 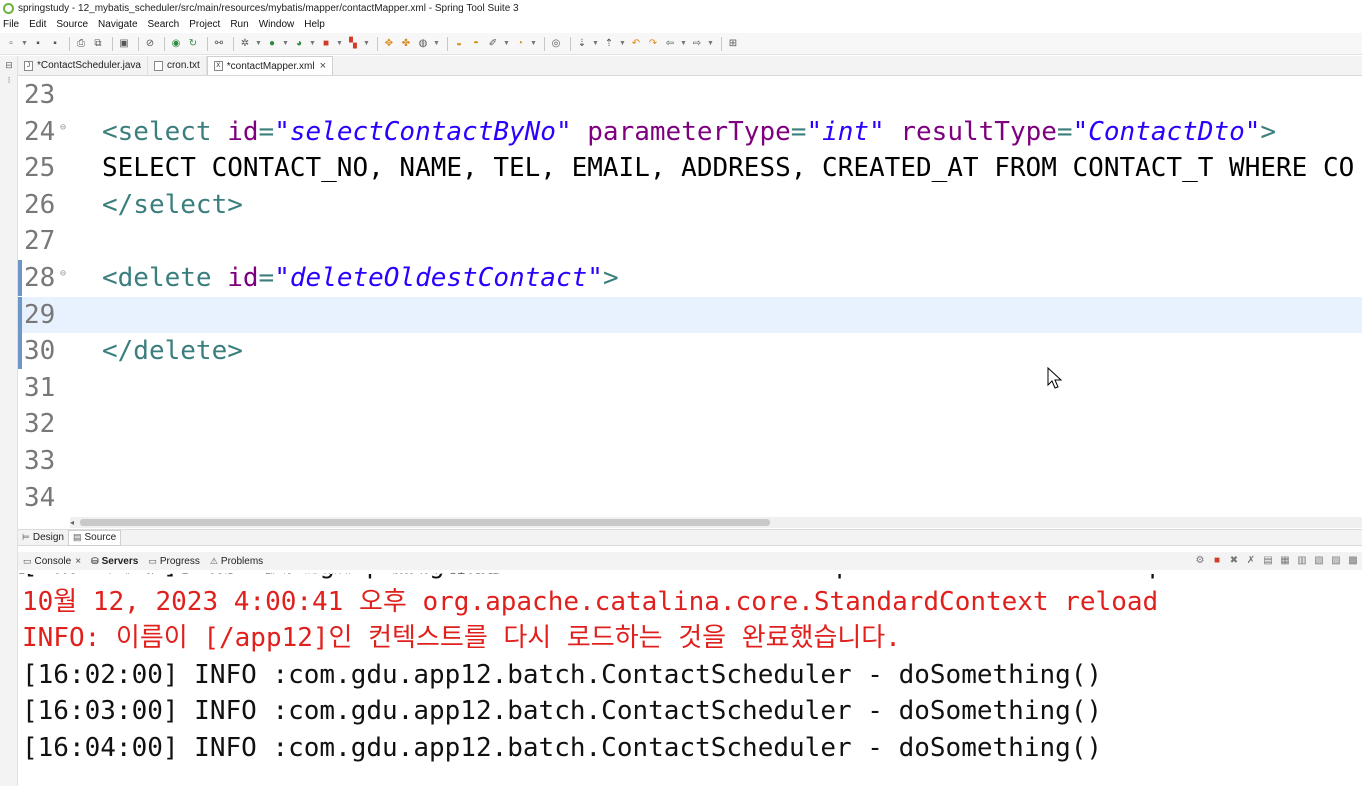 What do you see at coordinates (75, 522) in the screenshot?
I see `chevron-left-icon: ◂` at bounding box center [75, 522].